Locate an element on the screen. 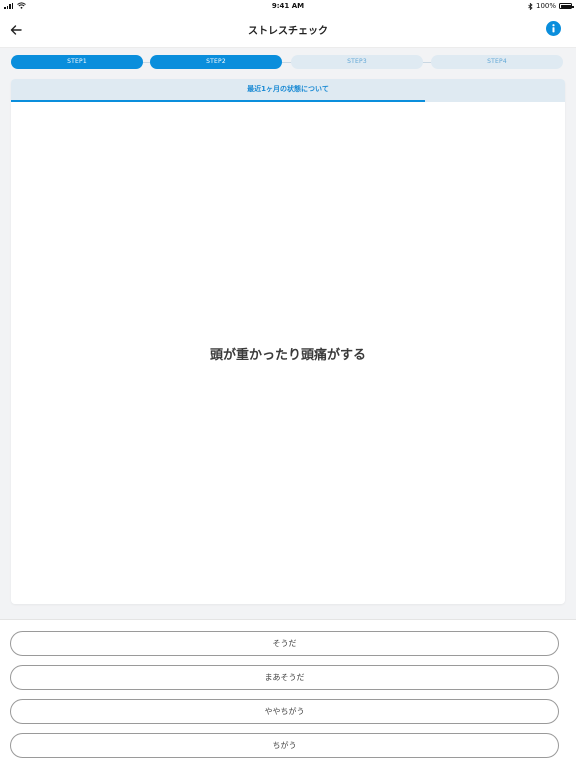 This screenshot has width=576, height=768. status-bar: 9:41 AM 100% is located at coordinates (288, 6).